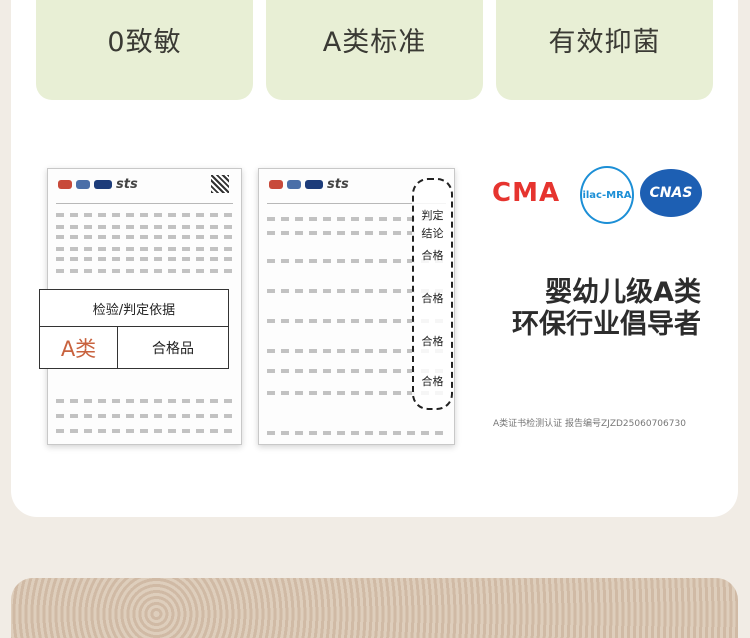  What do you see at coordinates (671, 193) in the screenshot?
I see `cnas-logo: CNAS` at bounding box center [671, 193].